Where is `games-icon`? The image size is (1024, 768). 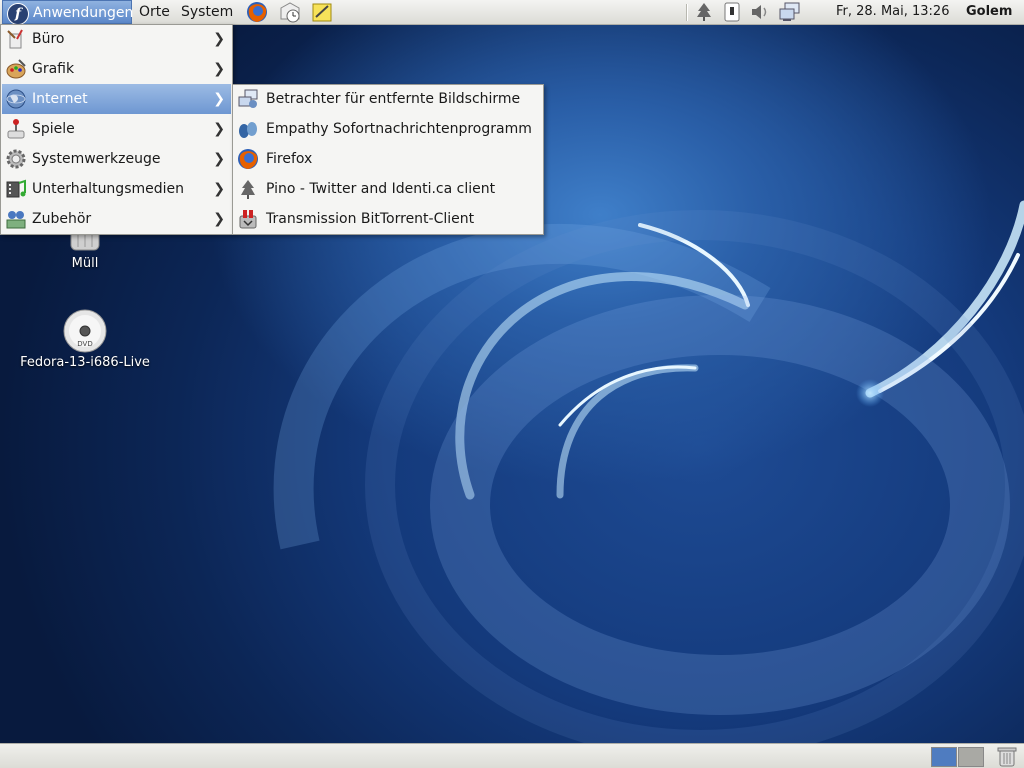
games-icon is located at coordinates (16, 129).